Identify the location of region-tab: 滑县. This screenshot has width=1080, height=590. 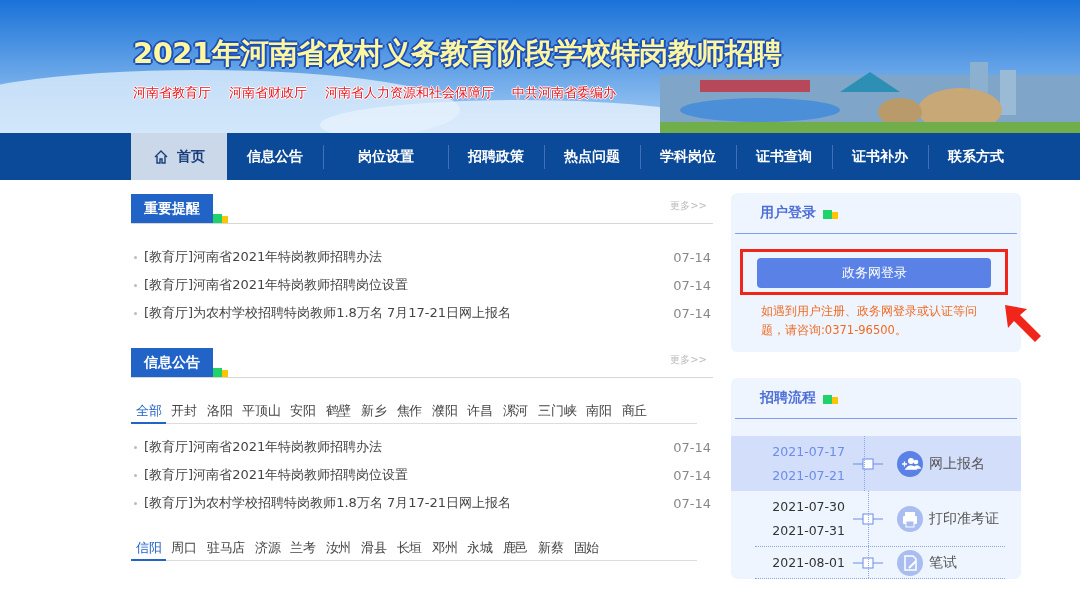
(374, 549).